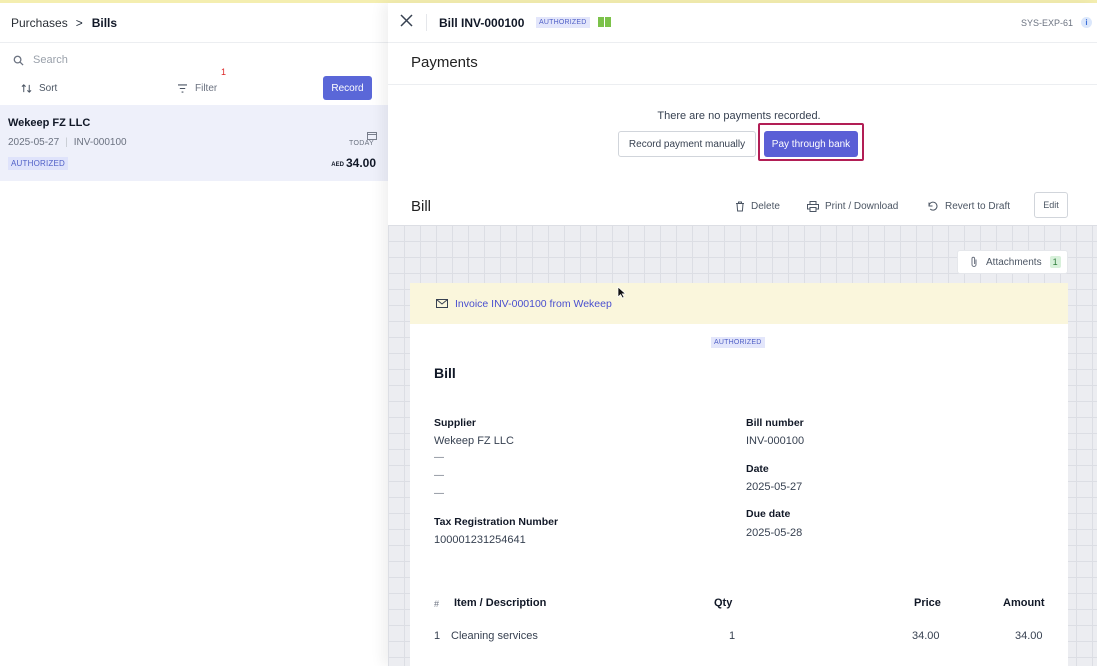 The image size is (1097, 666). I want to click on search-icon, so click(18, 60).